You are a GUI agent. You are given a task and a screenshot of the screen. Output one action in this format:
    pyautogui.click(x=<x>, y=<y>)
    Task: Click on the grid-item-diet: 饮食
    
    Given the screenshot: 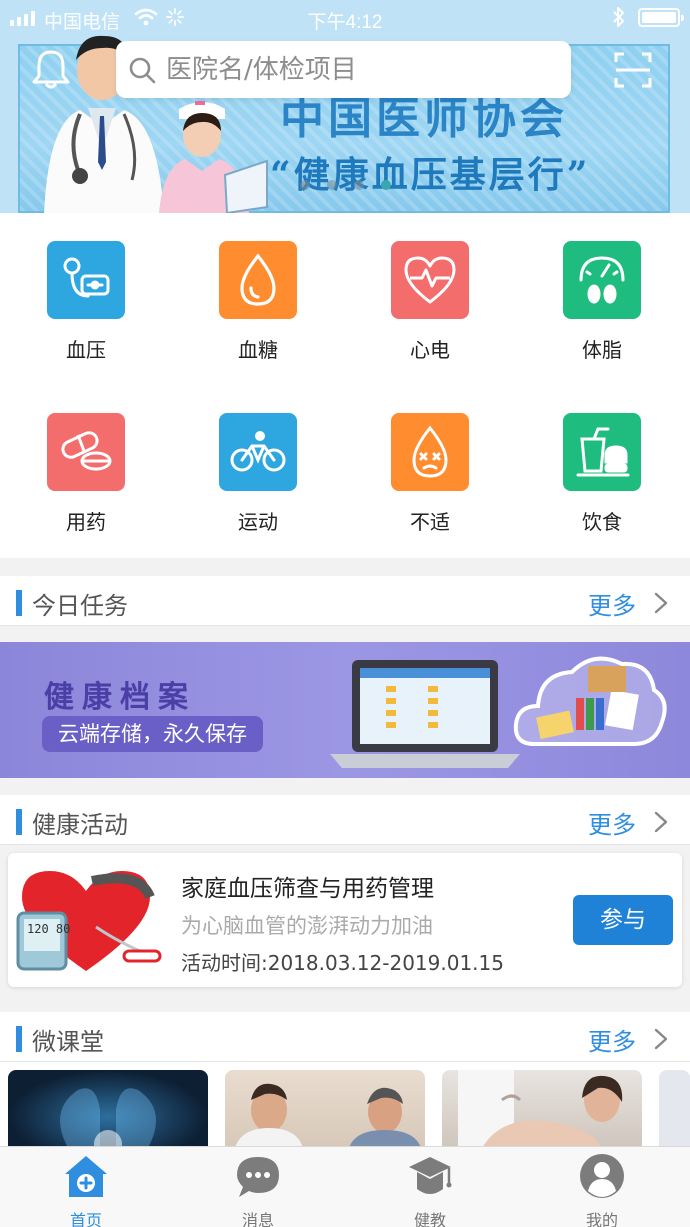 What is the action you would take?
    pyautogui.click(x=602, y=471)
    